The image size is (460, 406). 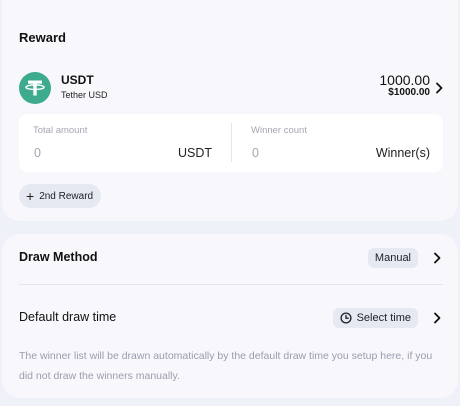 What do you see at coordinates (42, 37) in the screenshot?
I see `reward-title: Reward` at bounding box center [42, 37].